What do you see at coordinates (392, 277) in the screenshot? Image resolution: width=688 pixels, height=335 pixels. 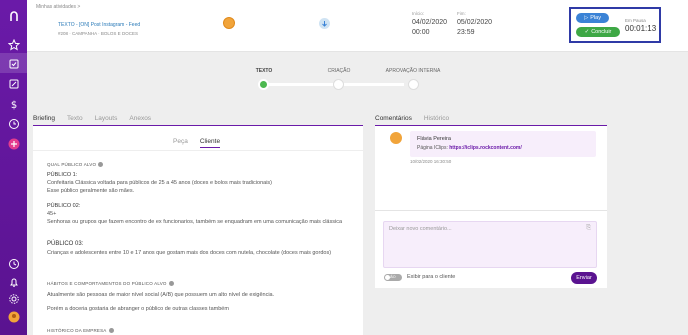 I see `toggle-state-label: NÃO` at bounding box center [392, 277].